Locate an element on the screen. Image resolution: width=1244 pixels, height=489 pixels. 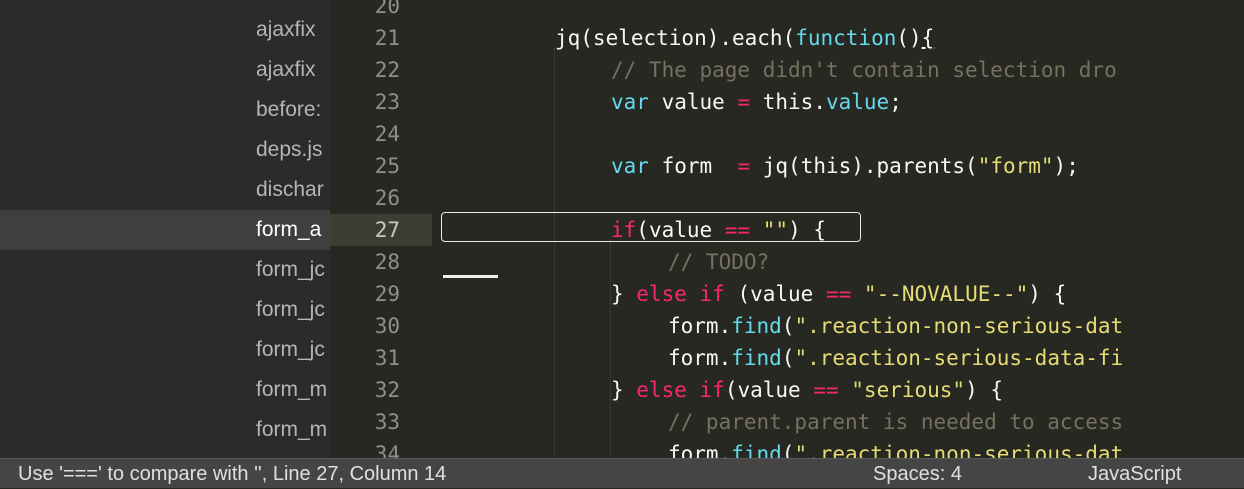
code-token: ".reaction-serious-data-fi is located at coordinates (959, 358).